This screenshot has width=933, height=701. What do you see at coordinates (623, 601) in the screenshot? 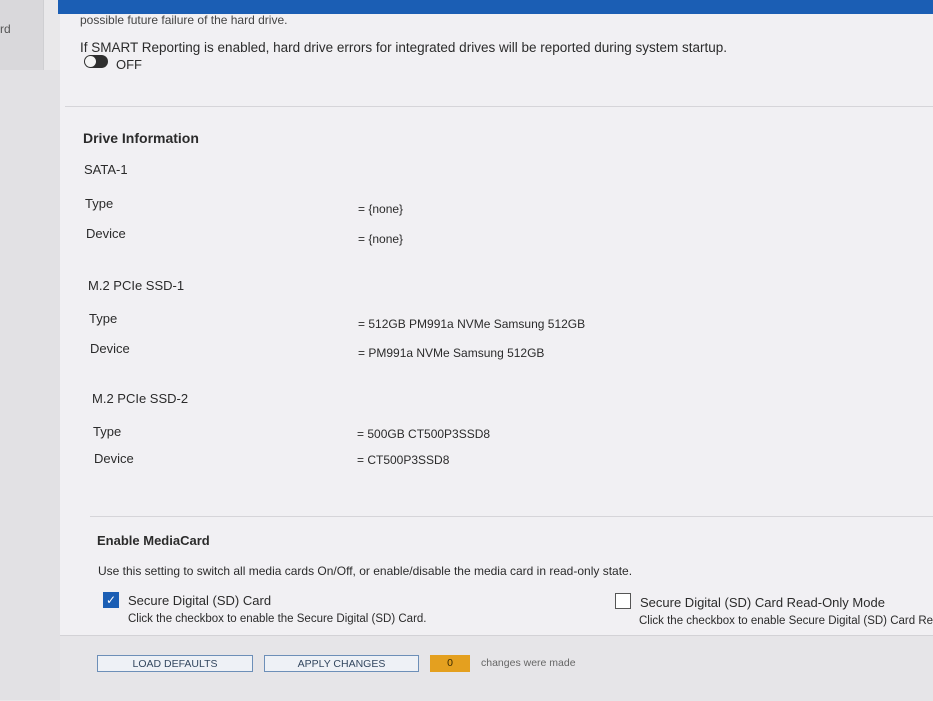
I see `sd-readonly-checkbox` at bounding box center [623, 601].